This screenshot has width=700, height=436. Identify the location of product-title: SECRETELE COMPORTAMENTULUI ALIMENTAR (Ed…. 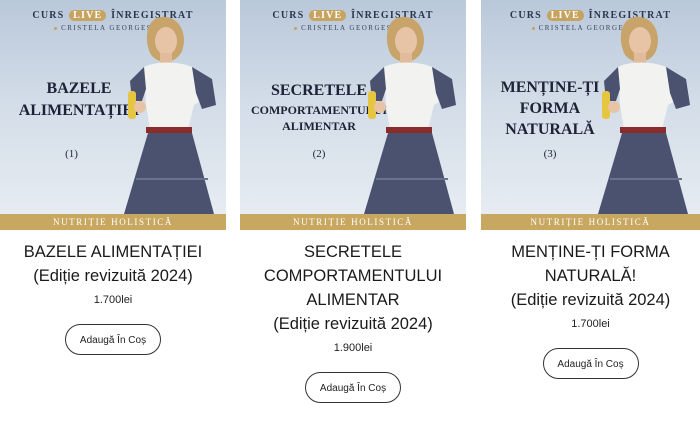
(353, 288).